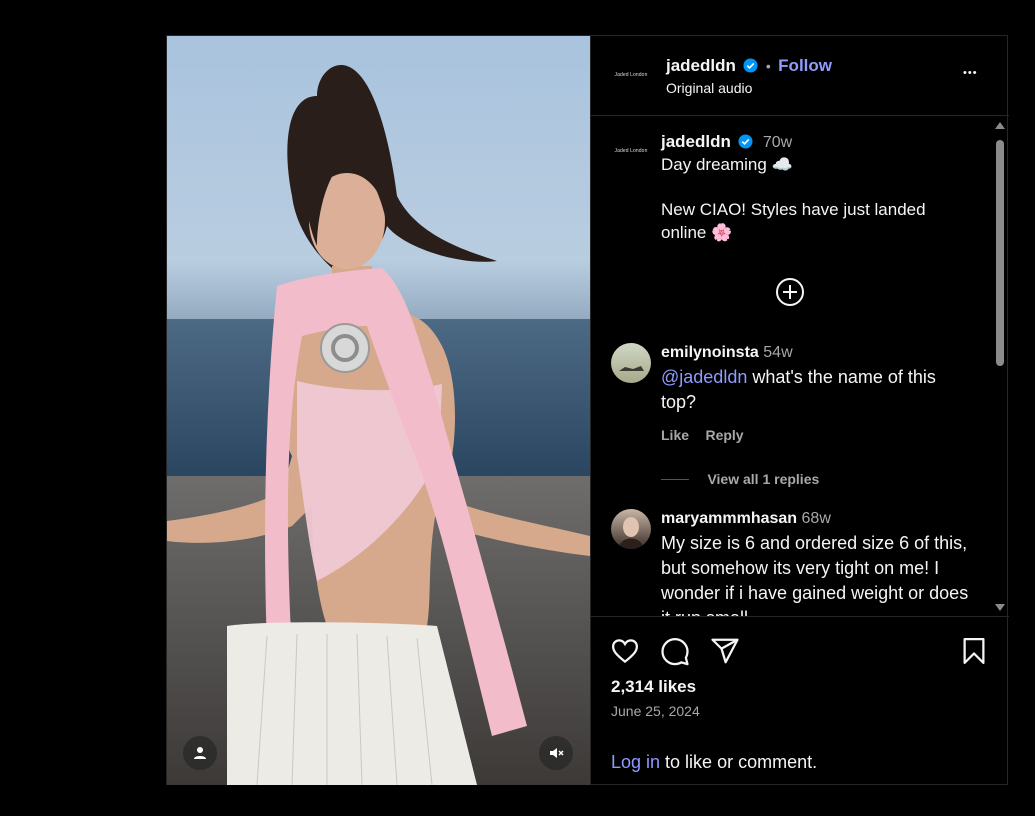 This screenshot has height=816, width=1035. I want to click on caption-avatar: Jaded London, so click(631, 151).